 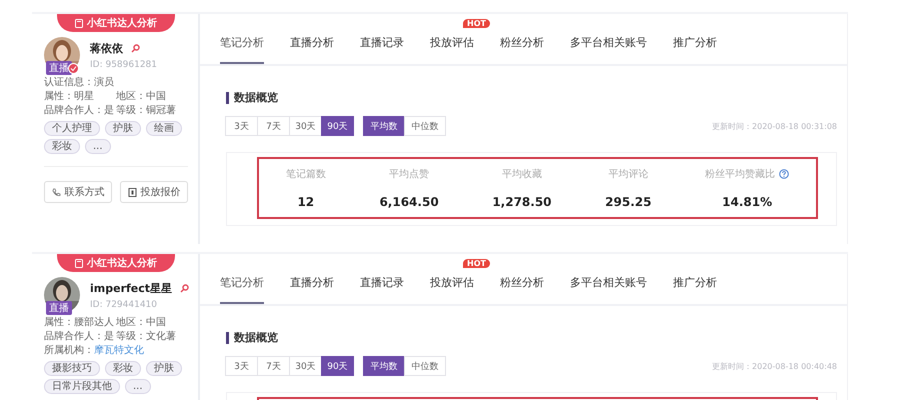 I want to click on info-text: 属性：明星, so click(x=69, y=96).